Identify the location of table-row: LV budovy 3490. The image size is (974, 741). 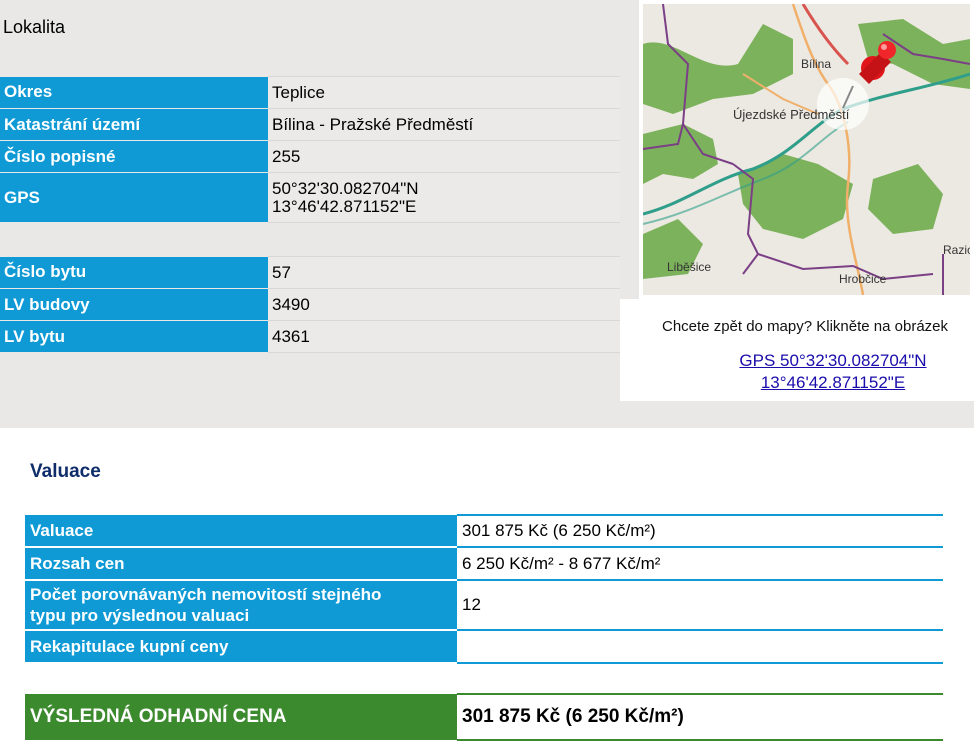
(310, 304).